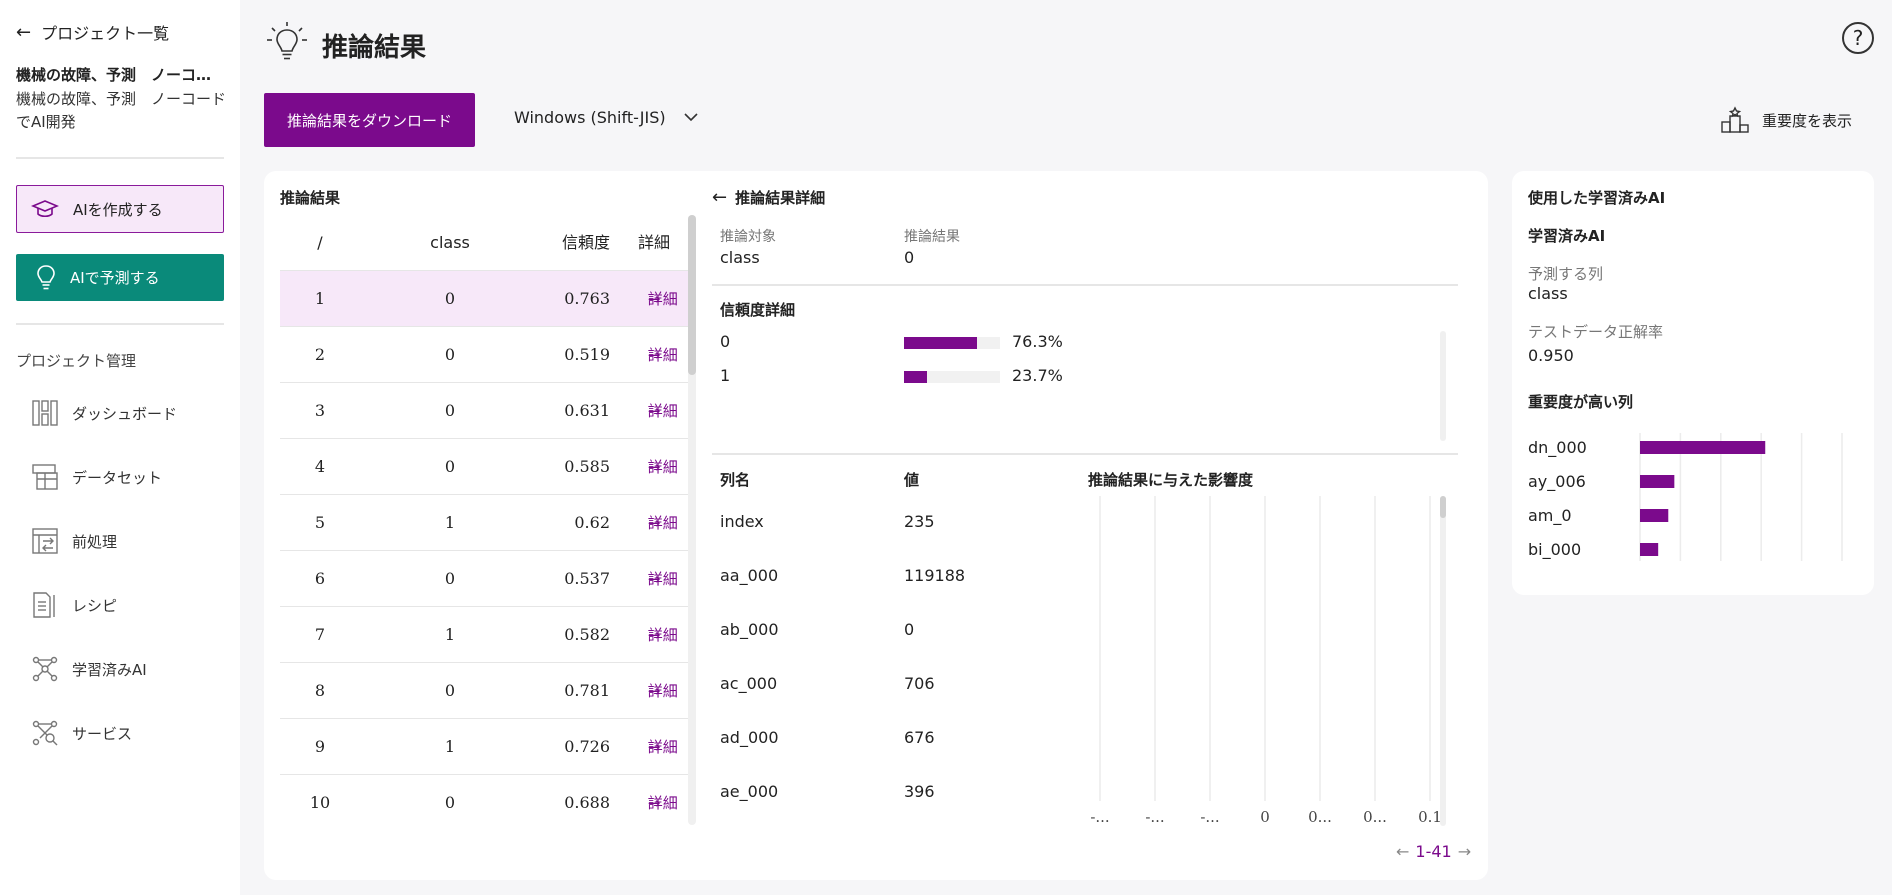  I want to click on encoding-select: Windows (Shift-JIS), so click(606, 117).